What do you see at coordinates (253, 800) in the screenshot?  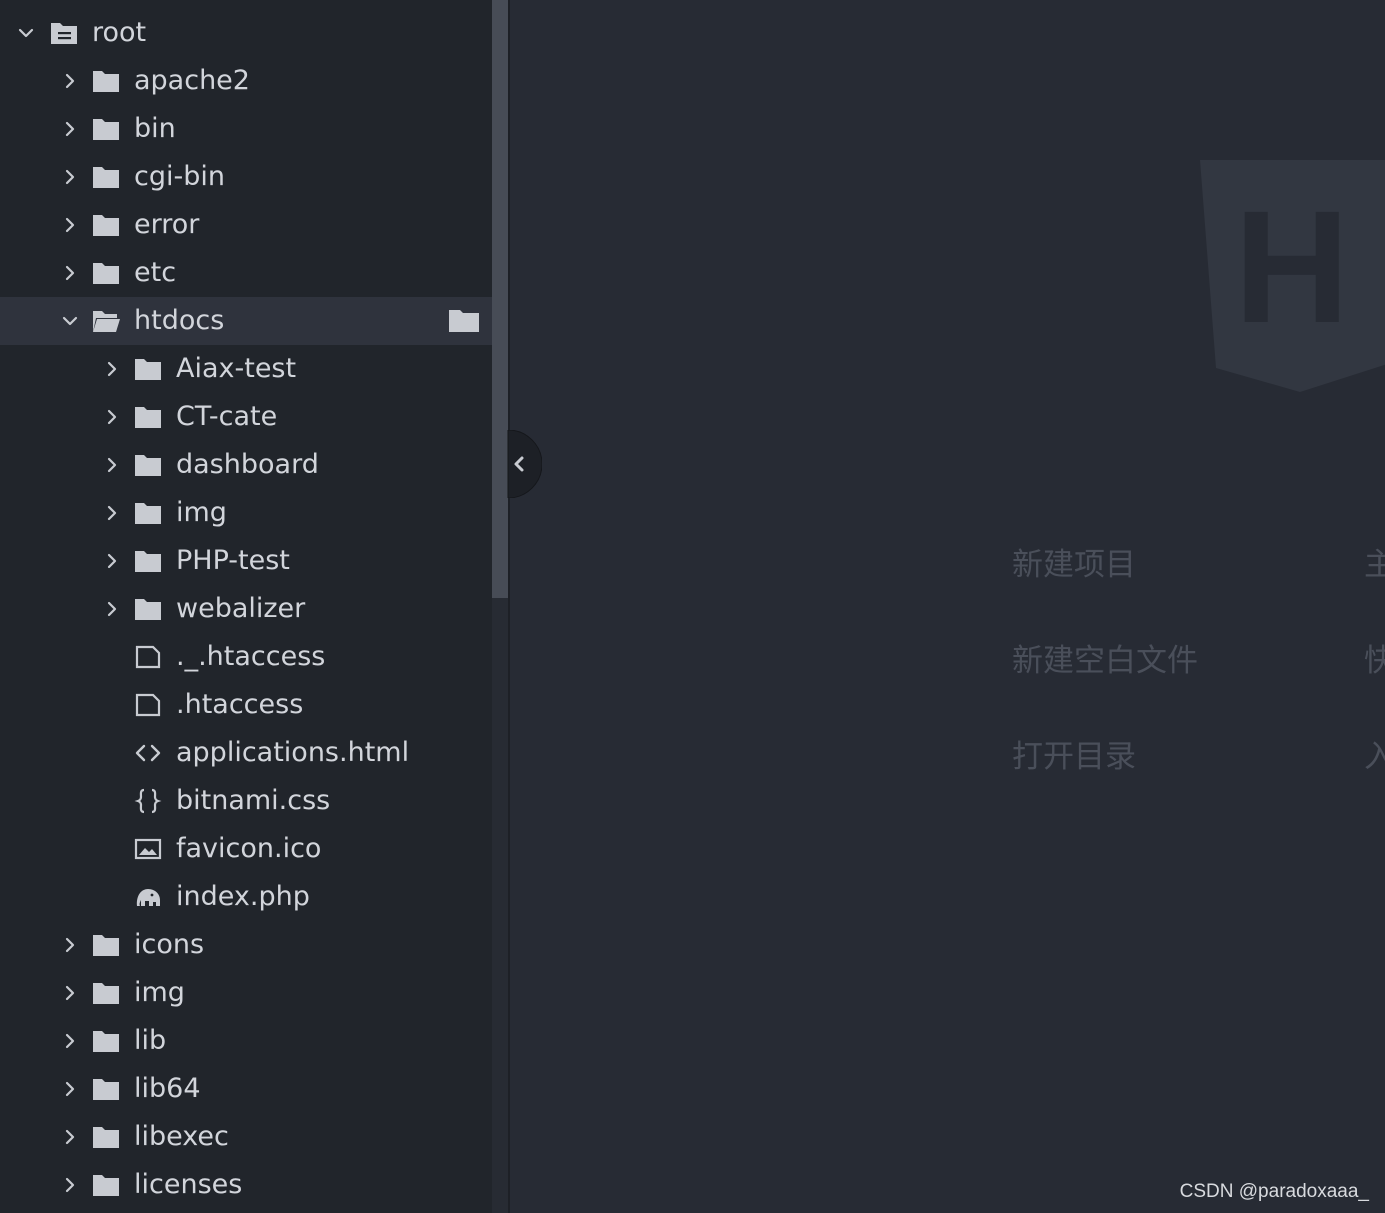 I see `tree-item-label: bitnami.css` at bounding box center [253, 800].